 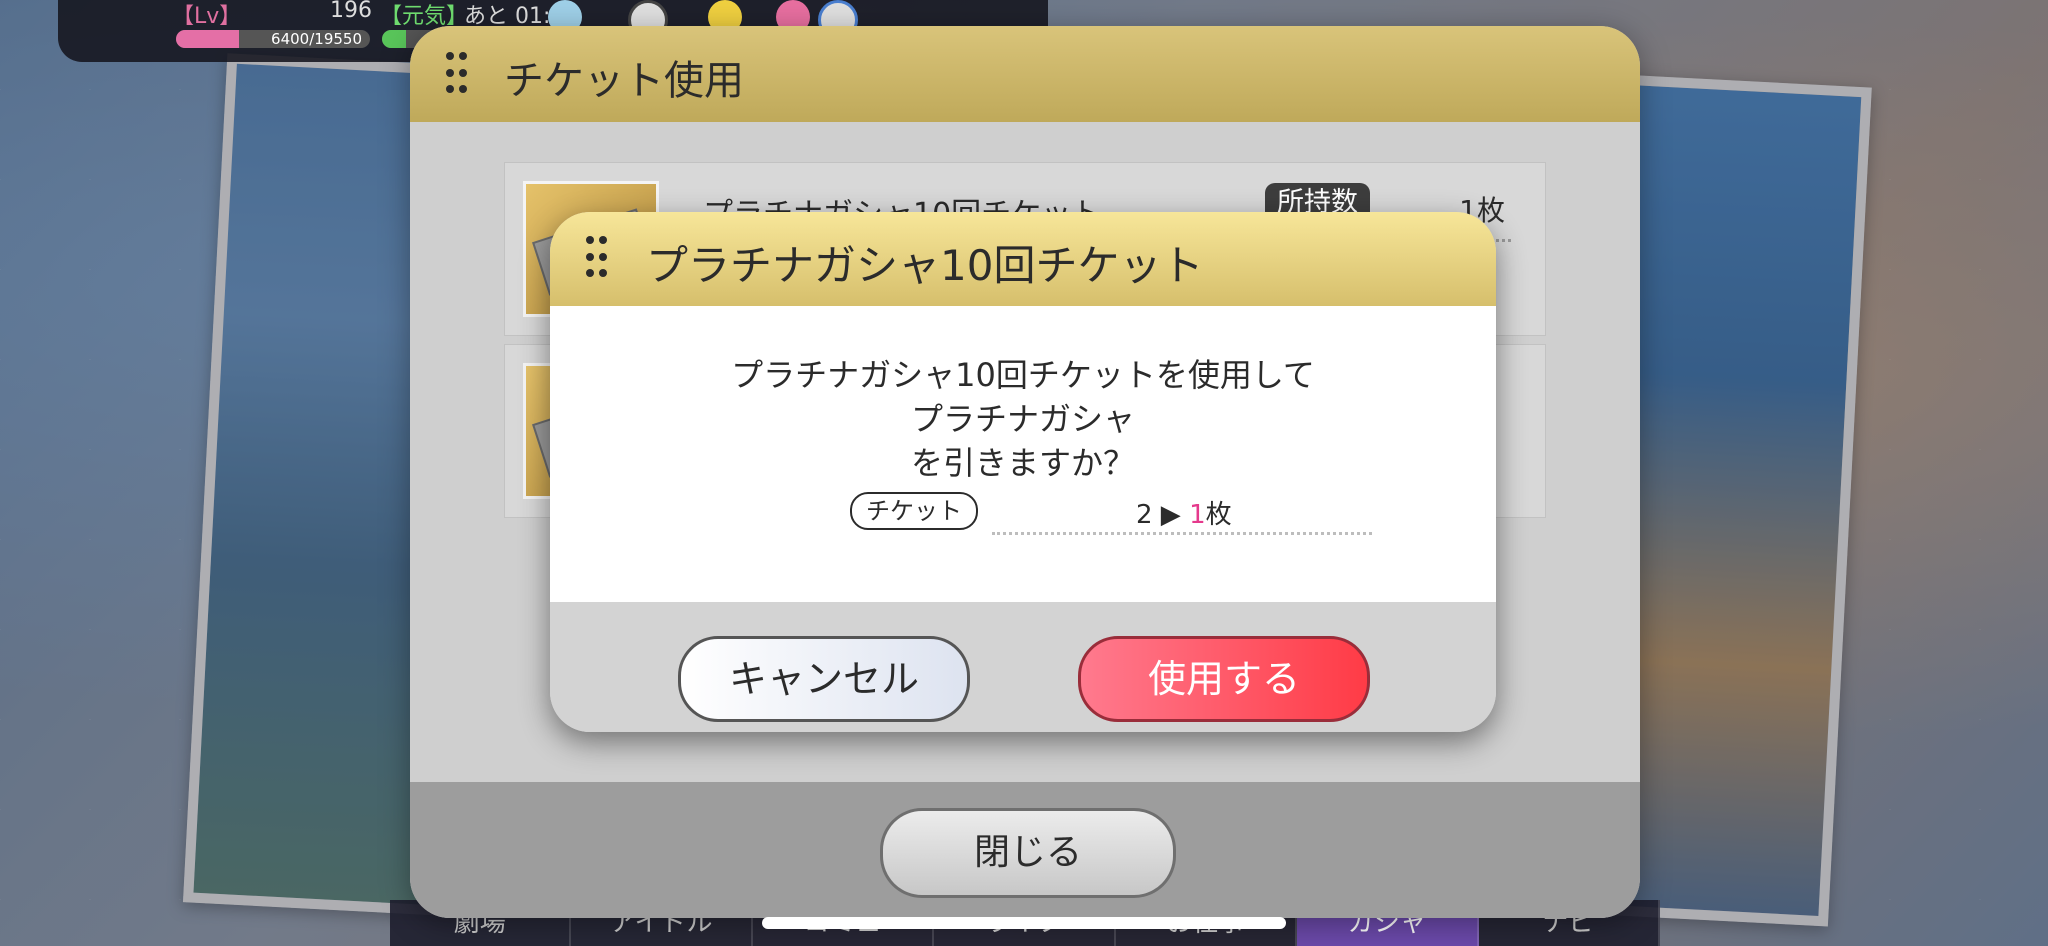 I want to click on confirm-message-line1: プラチナガシャ10回チケットを使用して, so click(x=1023, y=375).